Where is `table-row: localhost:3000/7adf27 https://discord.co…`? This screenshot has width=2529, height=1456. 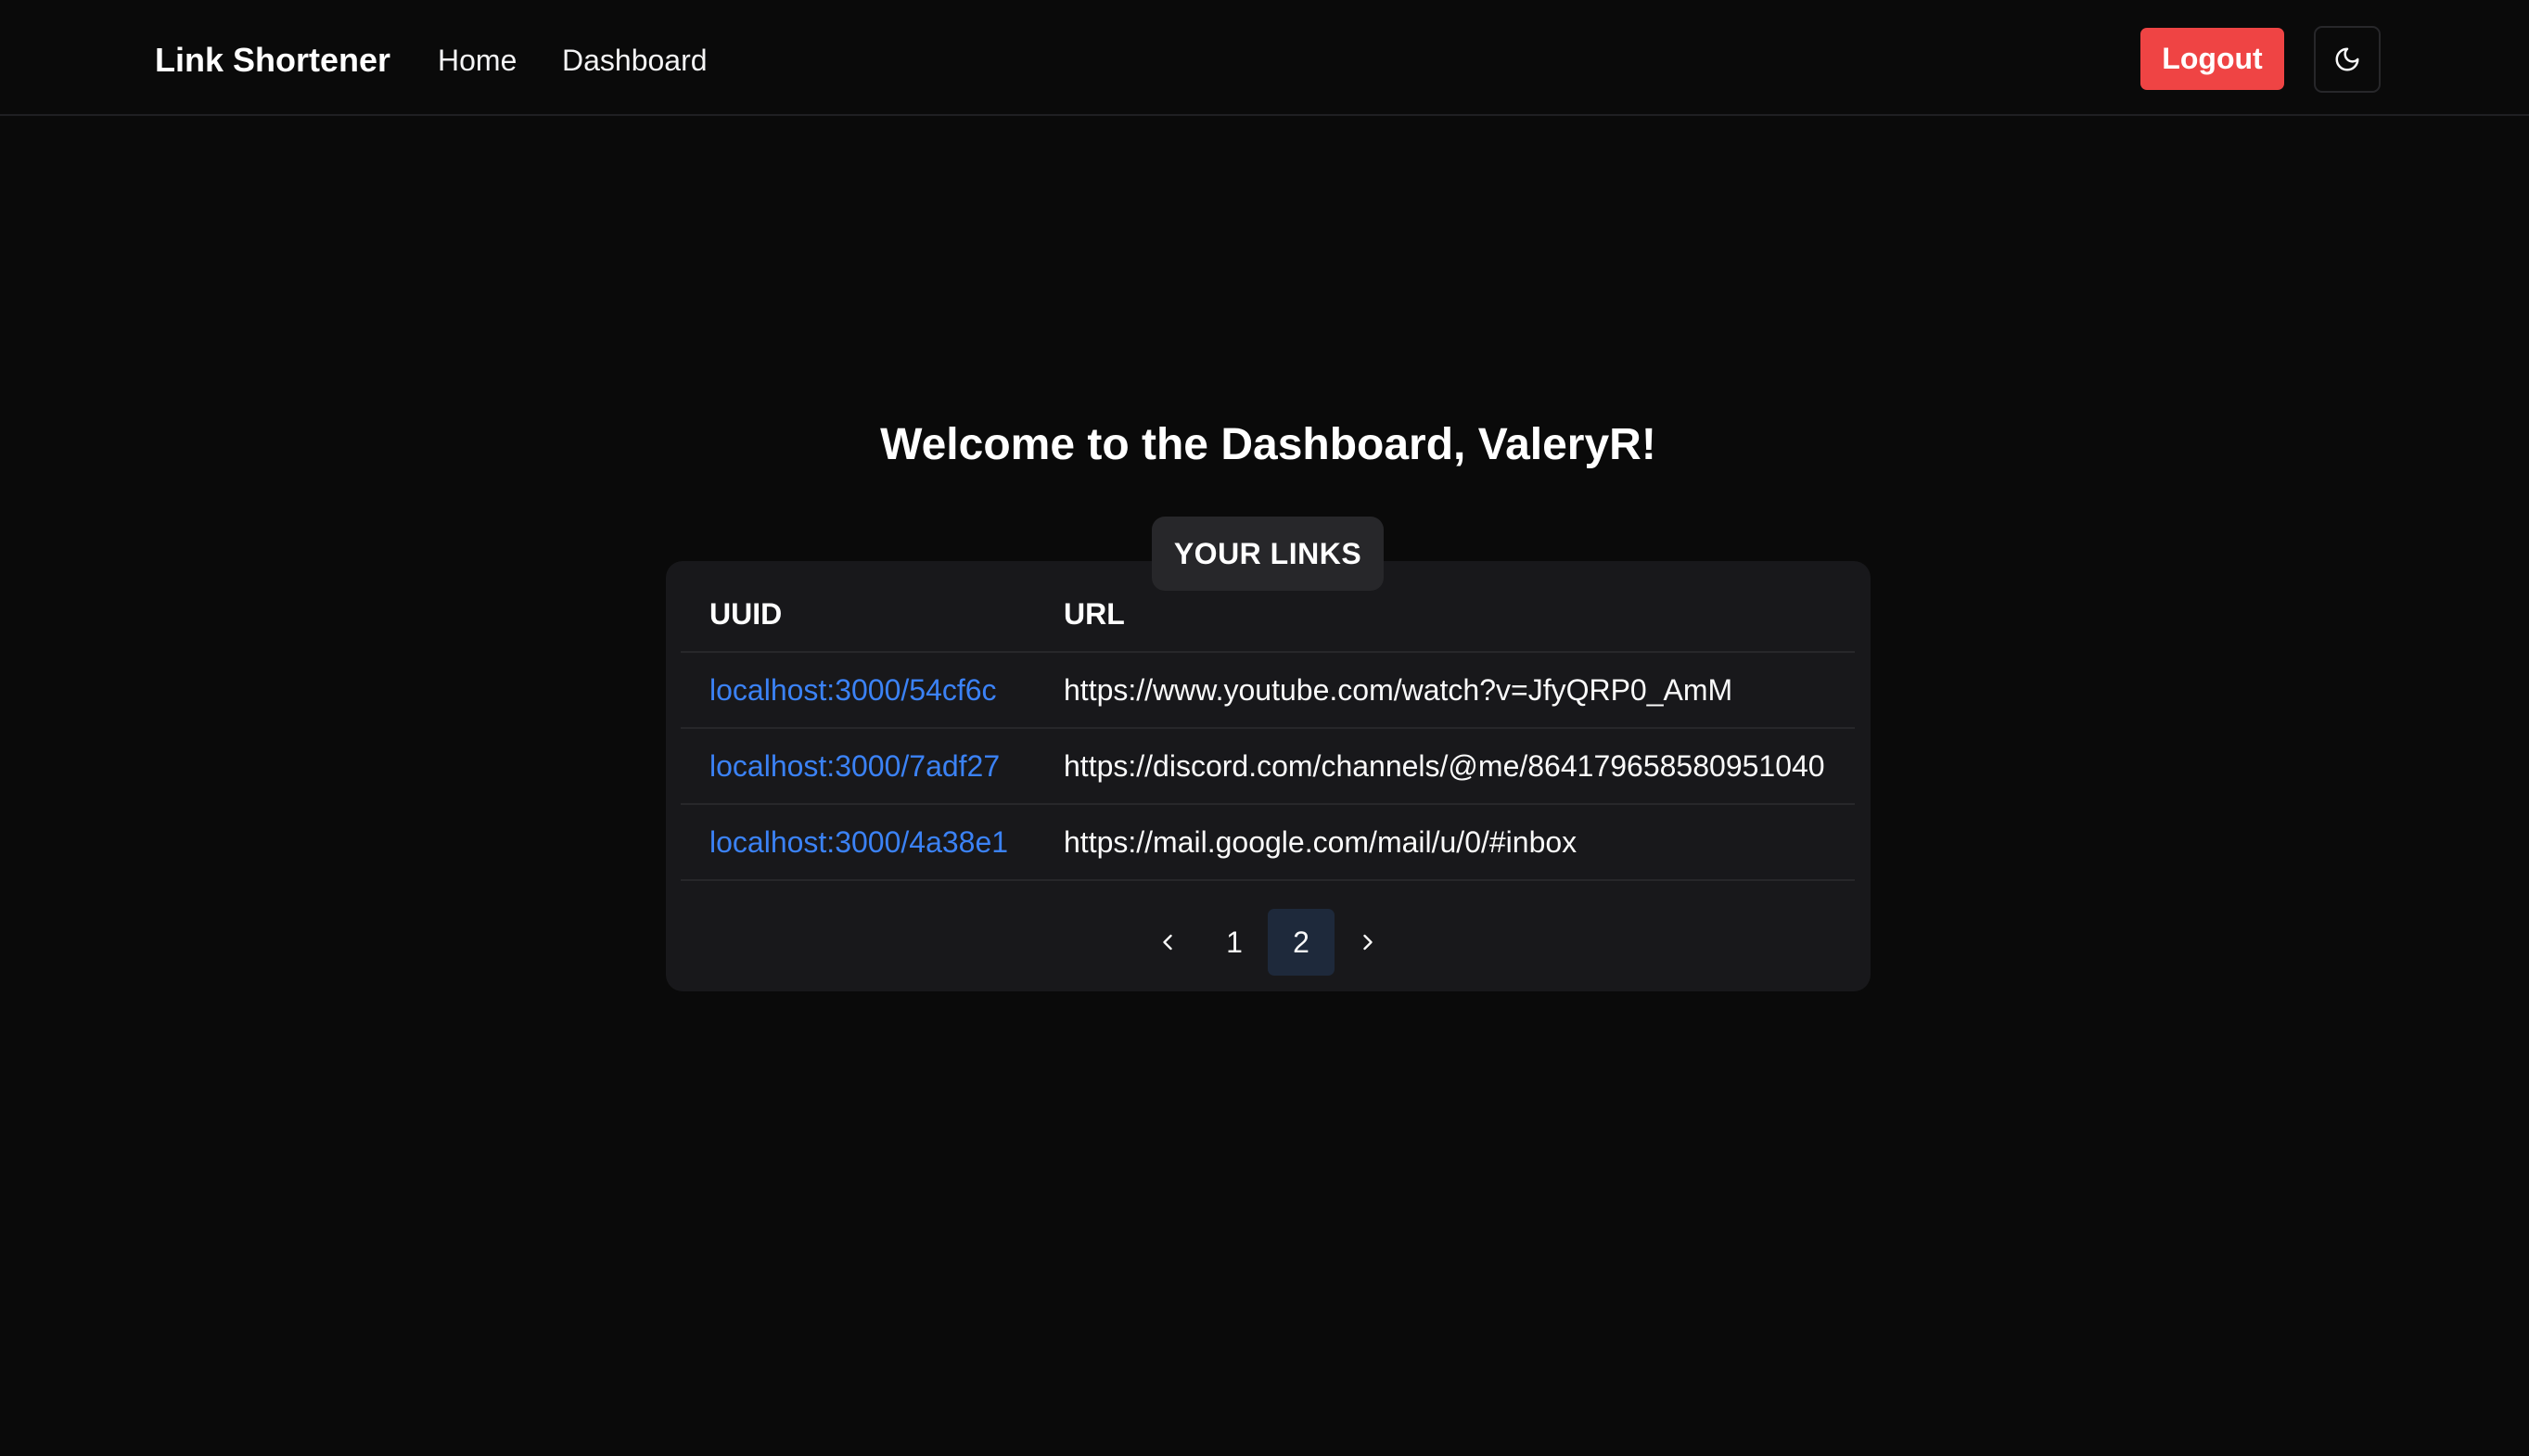
table-row: localhost:3000/7adf27 https://discord.co… is located at coordinates (1268, 766).